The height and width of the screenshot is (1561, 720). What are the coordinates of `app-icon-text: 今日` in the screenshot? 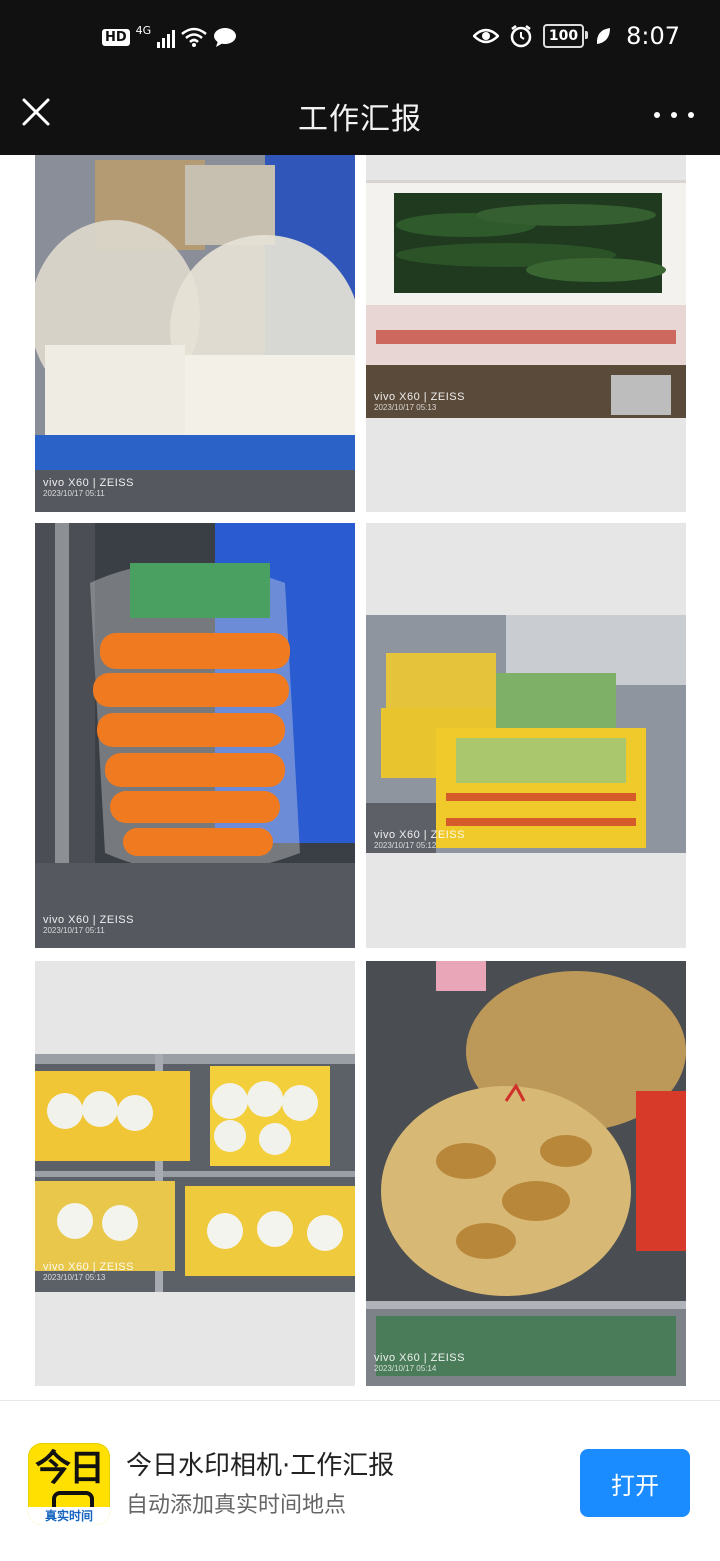 It's located at (69, 1468).